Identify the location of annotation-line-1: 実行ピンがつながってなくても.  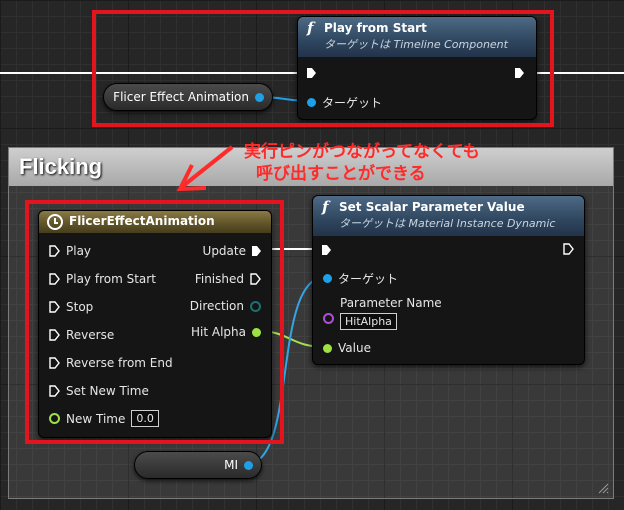
(362, 152).